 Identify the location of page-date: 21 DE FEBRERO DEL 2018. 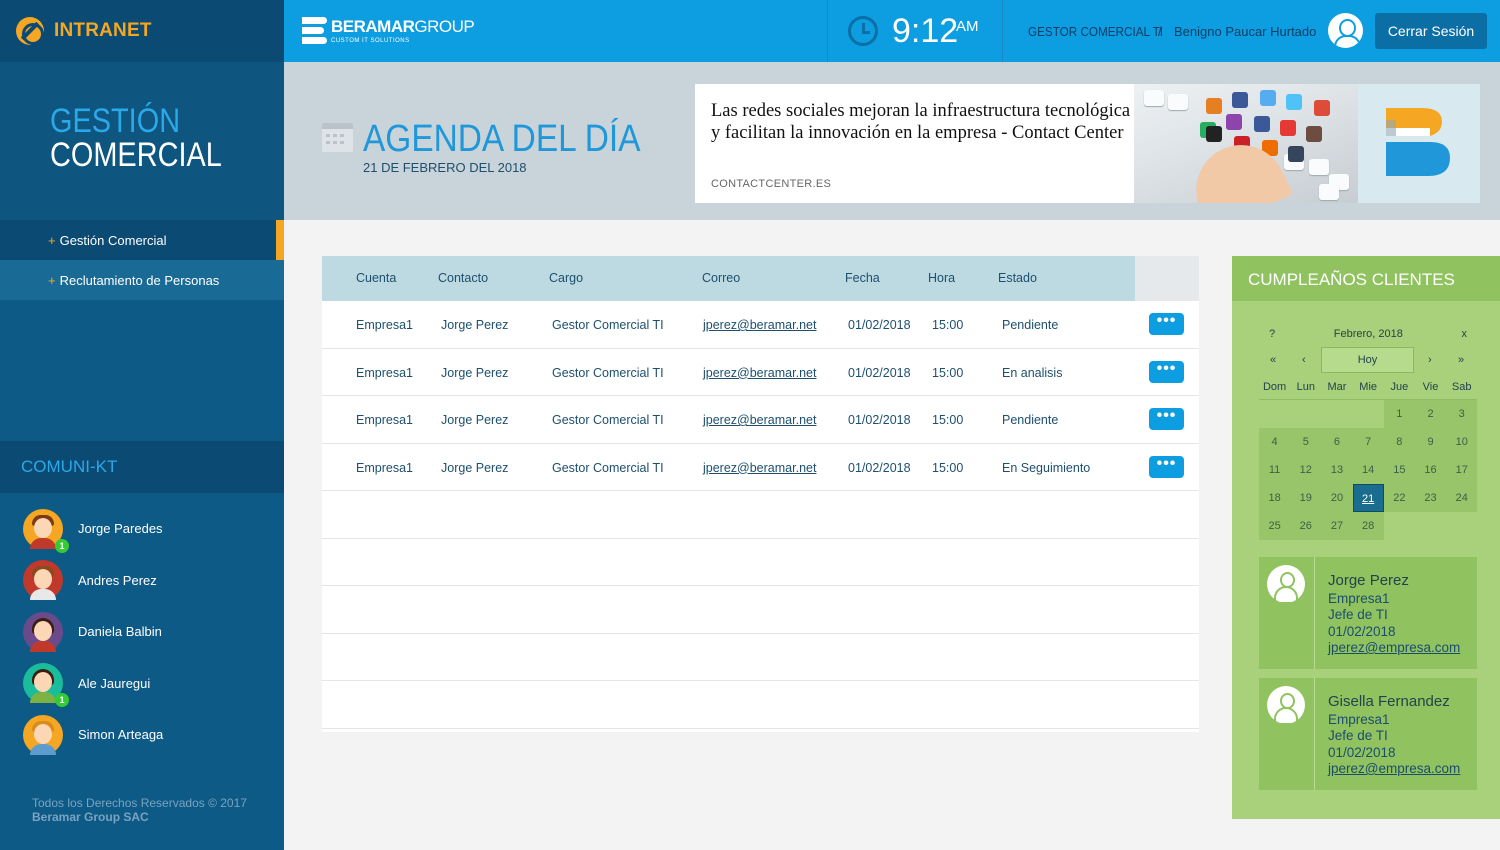
(445, 167).